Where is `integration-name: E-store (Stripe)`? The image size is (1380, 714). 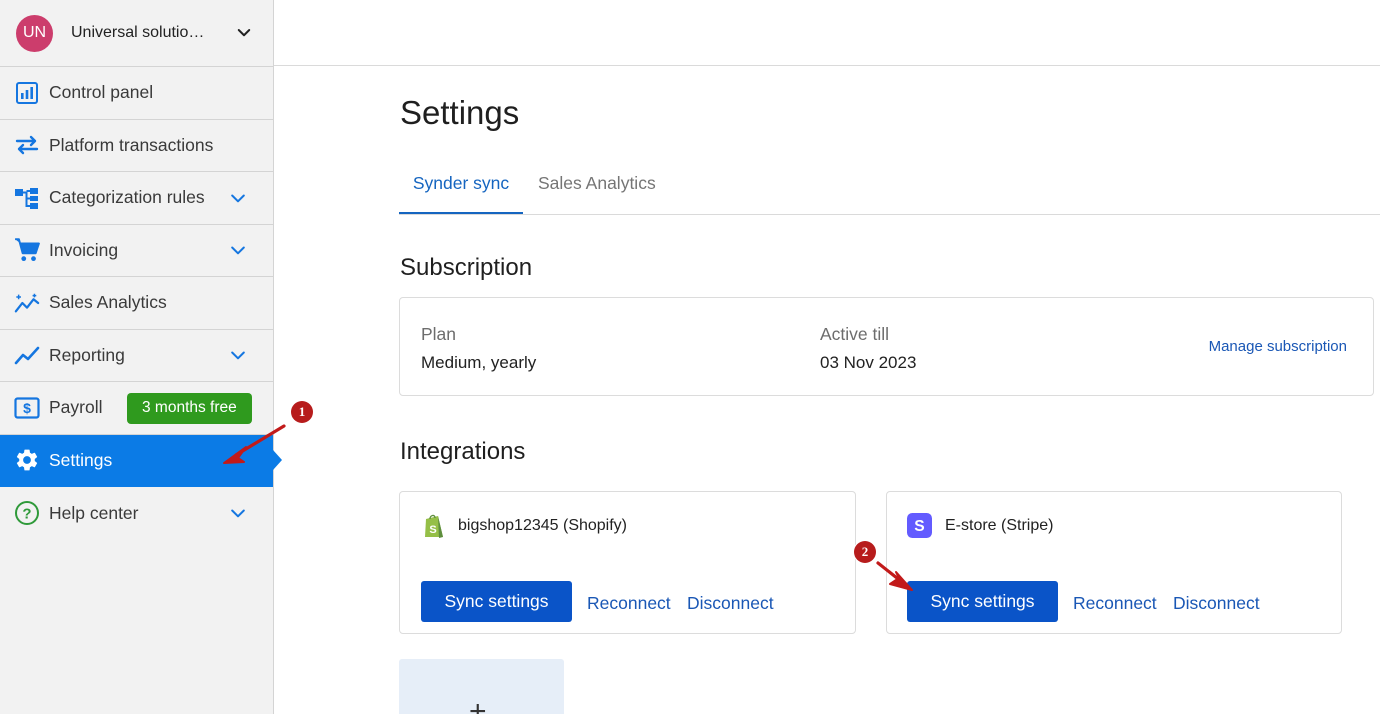
integration-name: E-store (Stripe) is located at coordinates (999, 525).